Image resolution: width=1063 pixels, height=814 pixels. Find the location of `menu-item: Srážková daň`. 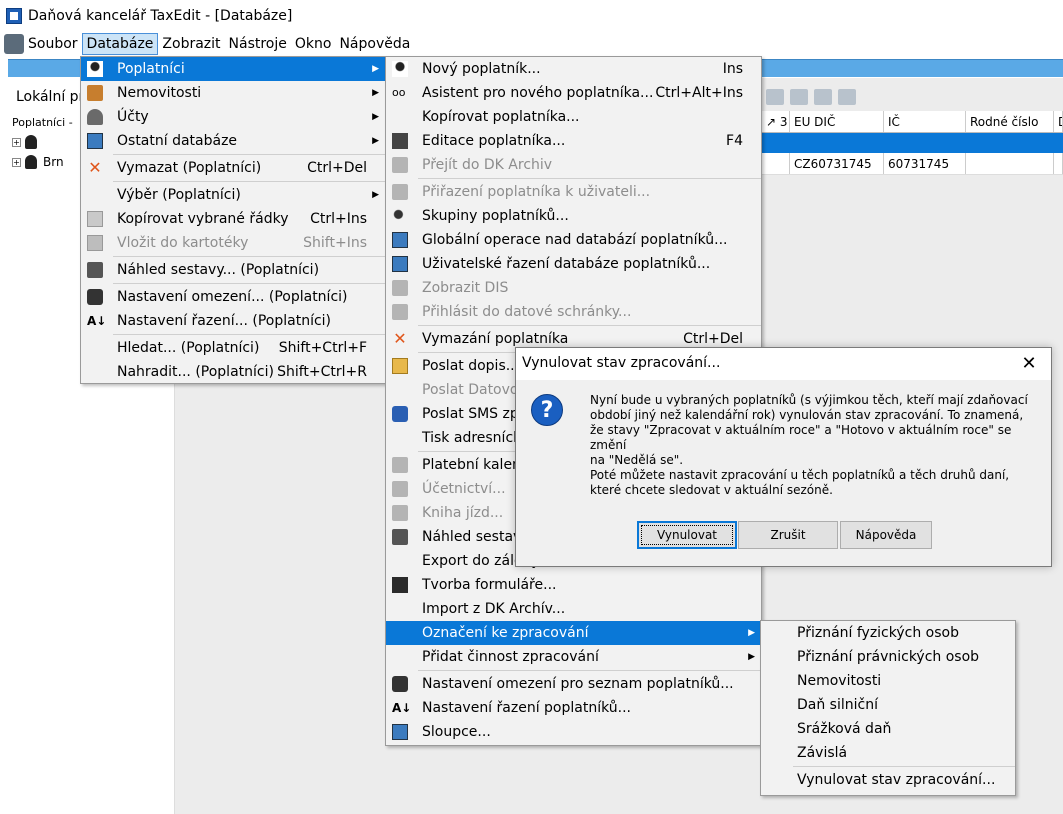

menu-item: Srážková daň is located at coordinates (888, 729).